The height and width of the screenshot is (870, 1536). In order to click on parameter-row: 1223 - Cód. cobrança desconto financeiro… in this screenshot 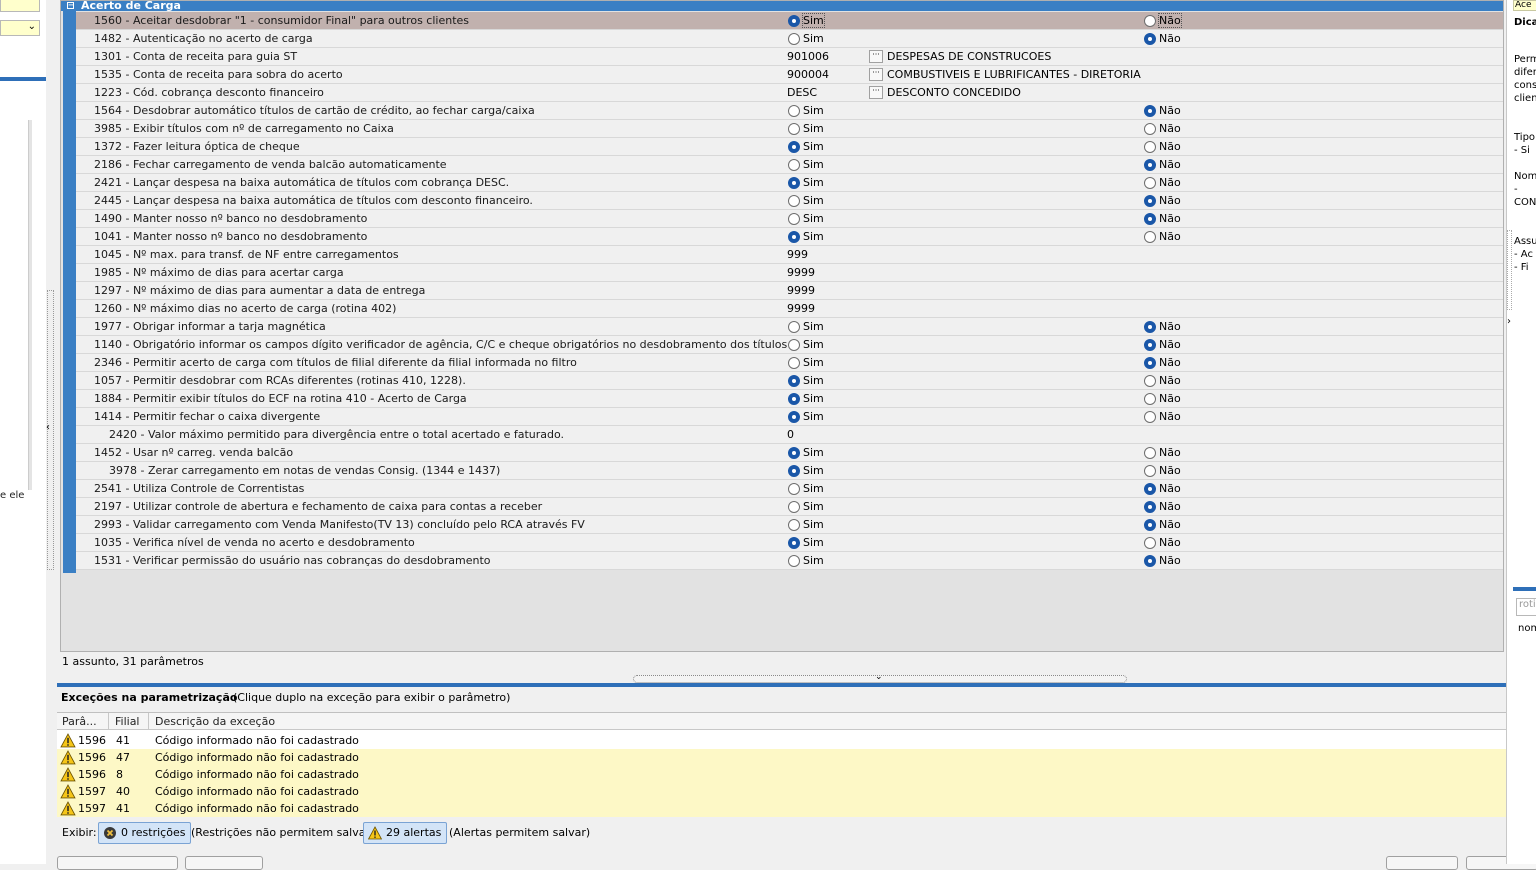, I will do `click(789, 93)`.